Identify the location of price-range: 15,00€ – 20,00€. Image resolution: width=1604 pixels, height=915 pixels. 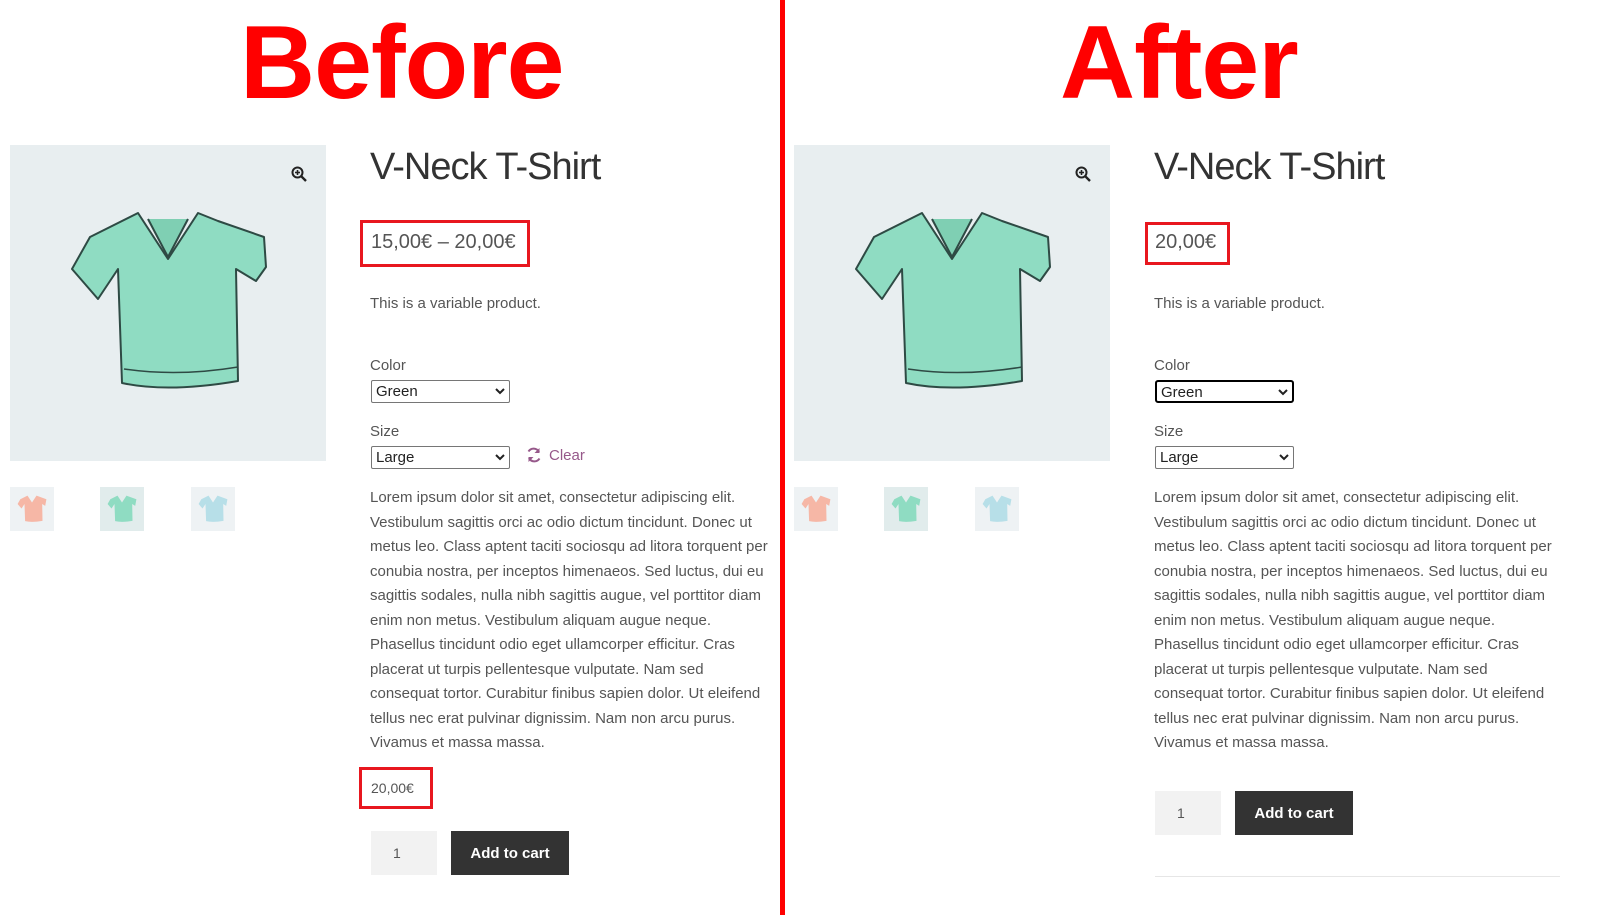
(443, 242).